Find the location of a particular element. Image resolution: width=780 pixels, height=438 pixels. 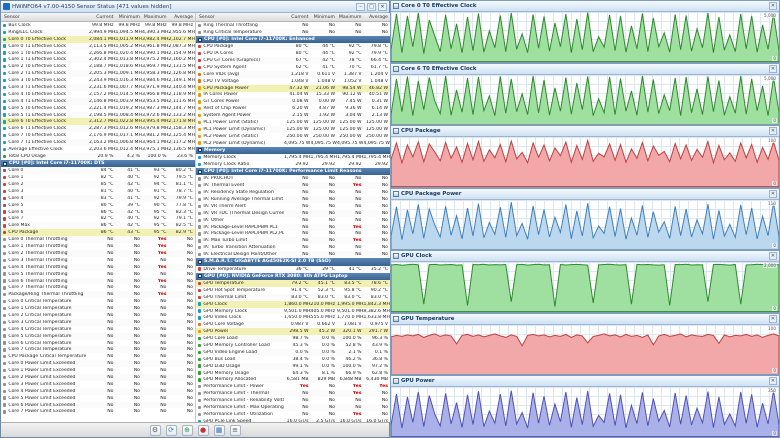

sensor-row: Total CPU Usage 20.9 % 4.2 % 100.0 % 23.6 % is located at coordinates (98, 156).